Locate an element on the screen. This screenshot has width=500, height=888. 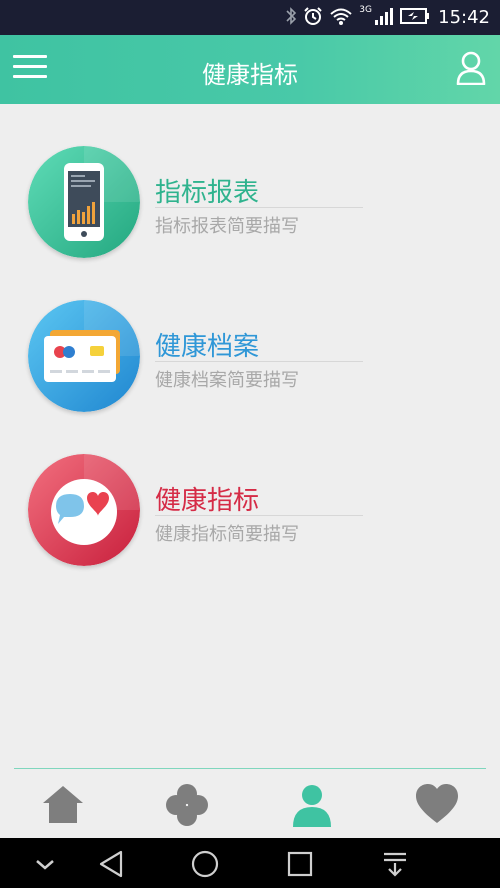
item-title: 健康指标 is located at coordinates (207, 501).